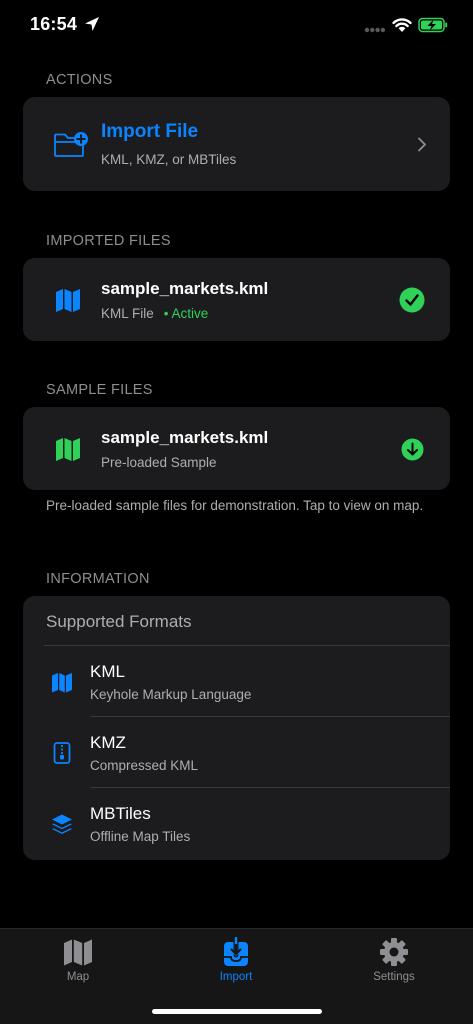 The image size is (473, 1024). Describe the element at coordinates (79, 80) in the screenshot. I see `section-header-actions: ACTIONS` at that location.